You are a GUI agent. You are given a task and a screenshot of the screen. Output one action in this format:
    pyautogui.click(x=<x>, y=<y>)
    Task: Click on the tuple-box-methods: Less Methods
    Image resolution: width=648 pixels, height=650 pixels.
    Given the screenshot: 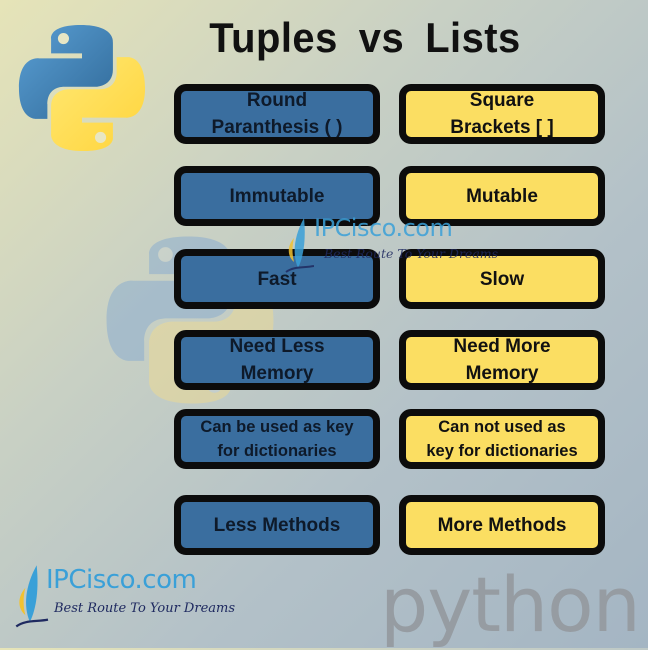 What is the action you would take?
    pyautogui.click(x=277, y=525)
    